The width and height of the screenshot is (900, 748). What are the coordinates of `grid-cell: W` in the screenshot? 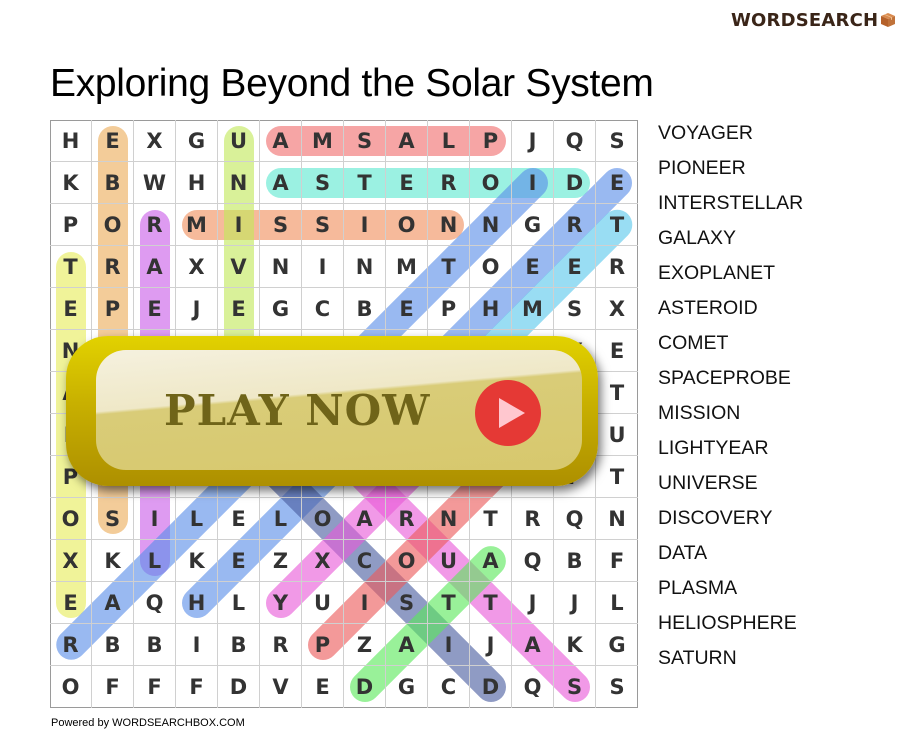 It's located at (155, 183).